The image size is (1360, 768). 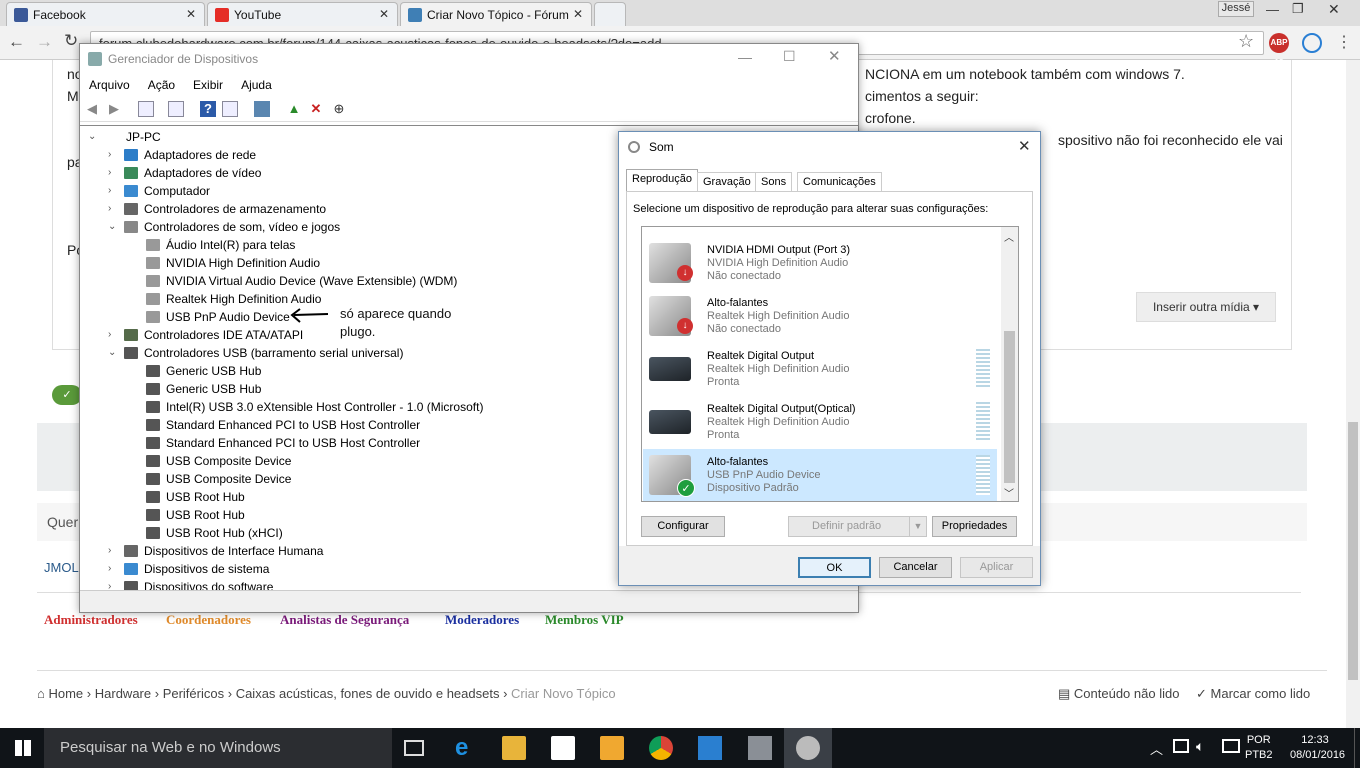 What do you see at coordinates (114, 109) in the screenshot?
I see `forward-icon: ▶` at bounding box center [114, 109].